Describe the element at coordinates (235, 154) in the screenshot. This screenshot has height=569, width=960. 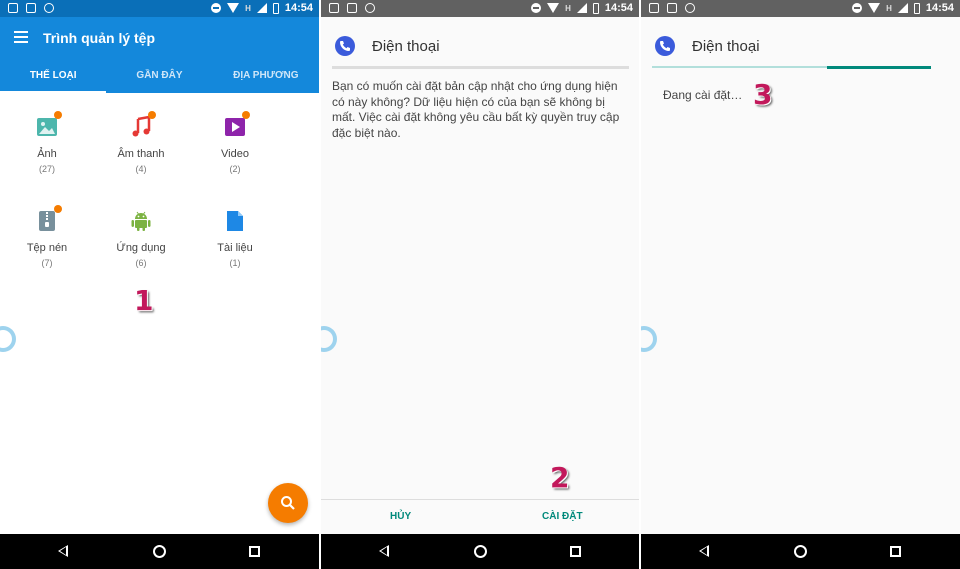
I see `category-label: Video` at that location.